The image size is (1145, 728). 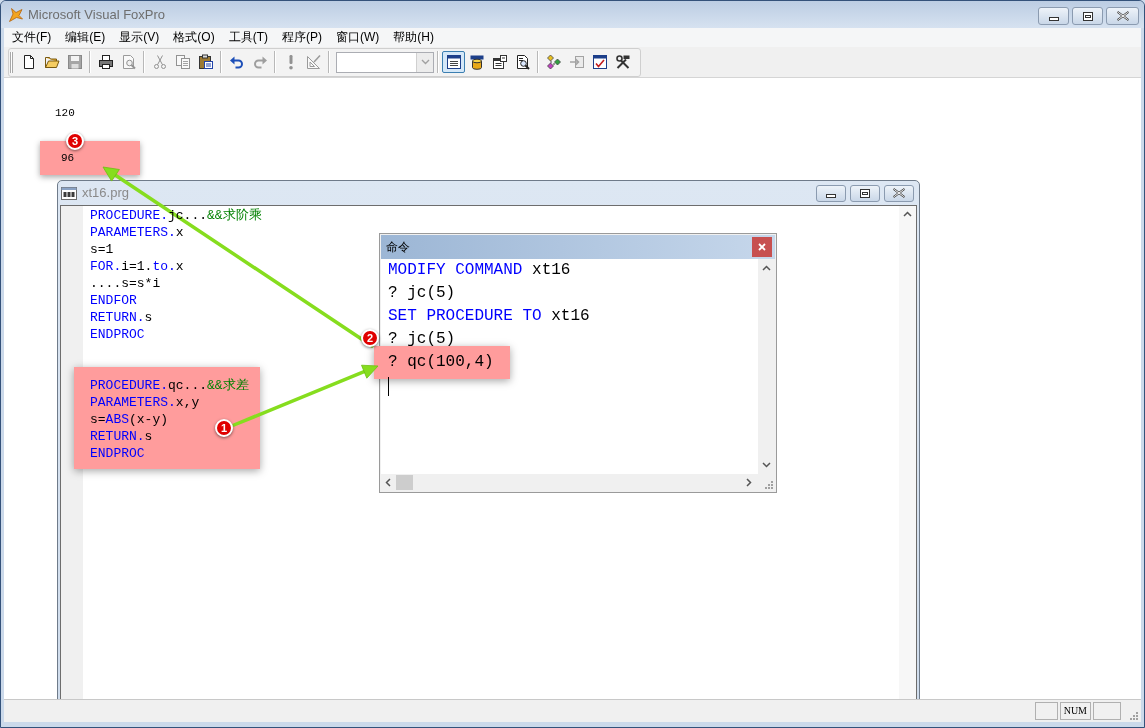 I want to click on menu-item: 工具(T), so click(x=248, y=37).